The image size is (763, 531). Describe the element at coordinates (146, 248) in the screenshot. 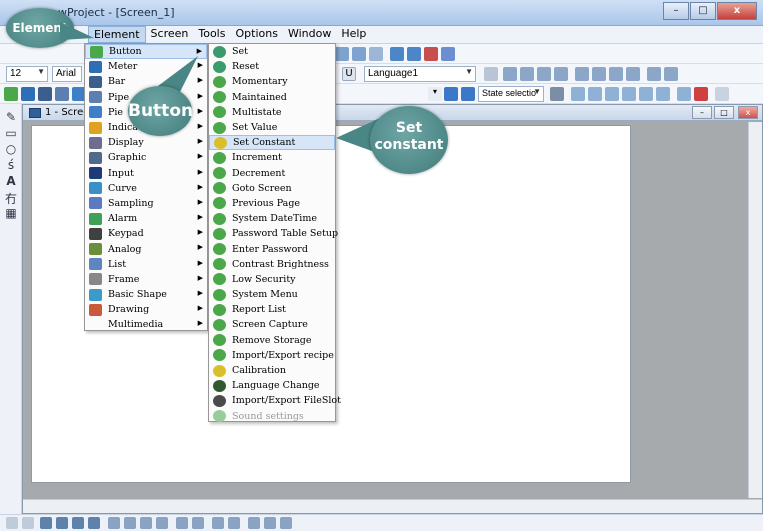

I see `element-menu-item: Analog ▶` at that location.